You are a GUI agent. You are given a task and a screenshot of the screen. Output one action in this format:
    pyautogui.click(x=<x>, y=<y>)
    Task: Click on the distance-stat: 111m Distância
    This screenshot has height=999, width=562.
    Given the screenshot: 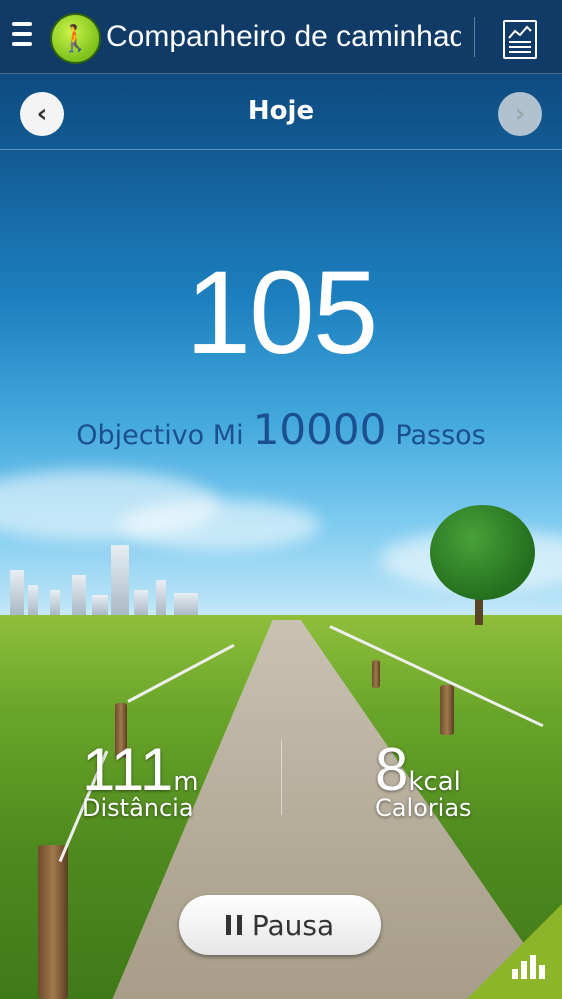 What is the action you would take?
    pyautogui.click(x=140, y=778)
    